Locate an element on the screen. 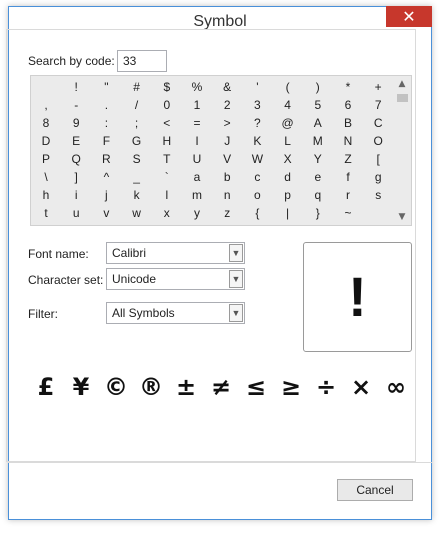 The width and height of the screenshot is (445, 533). symbol-cell: K is located at coordinates (257, 141).